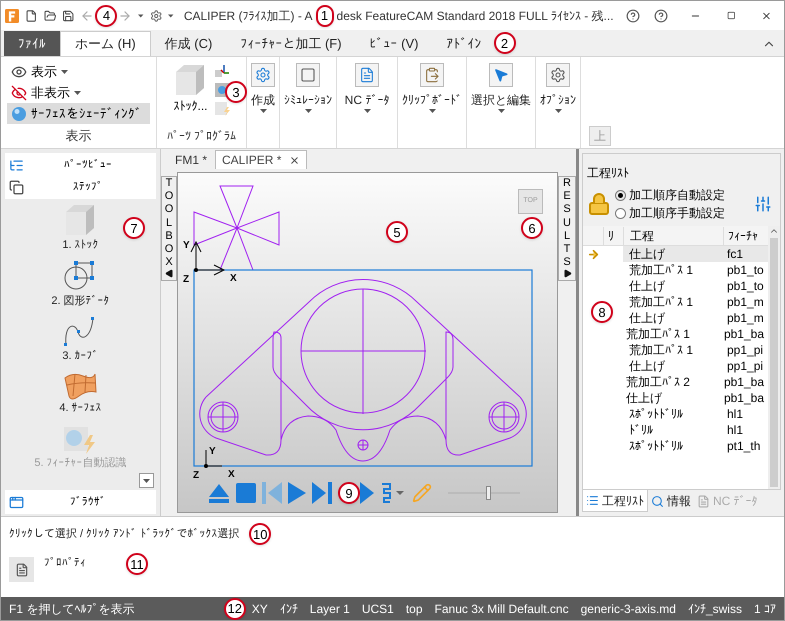 Image resolution: width=785 pixels, height=621 pixels. What do you see at coordinates (308, 105) in the screenshot?
I see `ribbon-dropdown-button: ｼﾐｭﾚｰｼｮﾝ` at bounding box center [308, 105].